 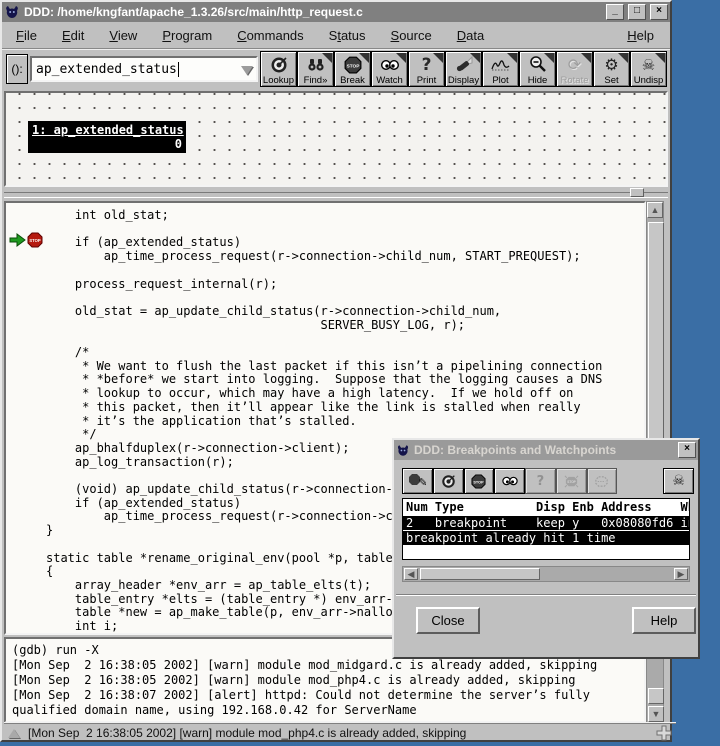 I want to click on dialog-disable-button, so click(x=602, y=481).